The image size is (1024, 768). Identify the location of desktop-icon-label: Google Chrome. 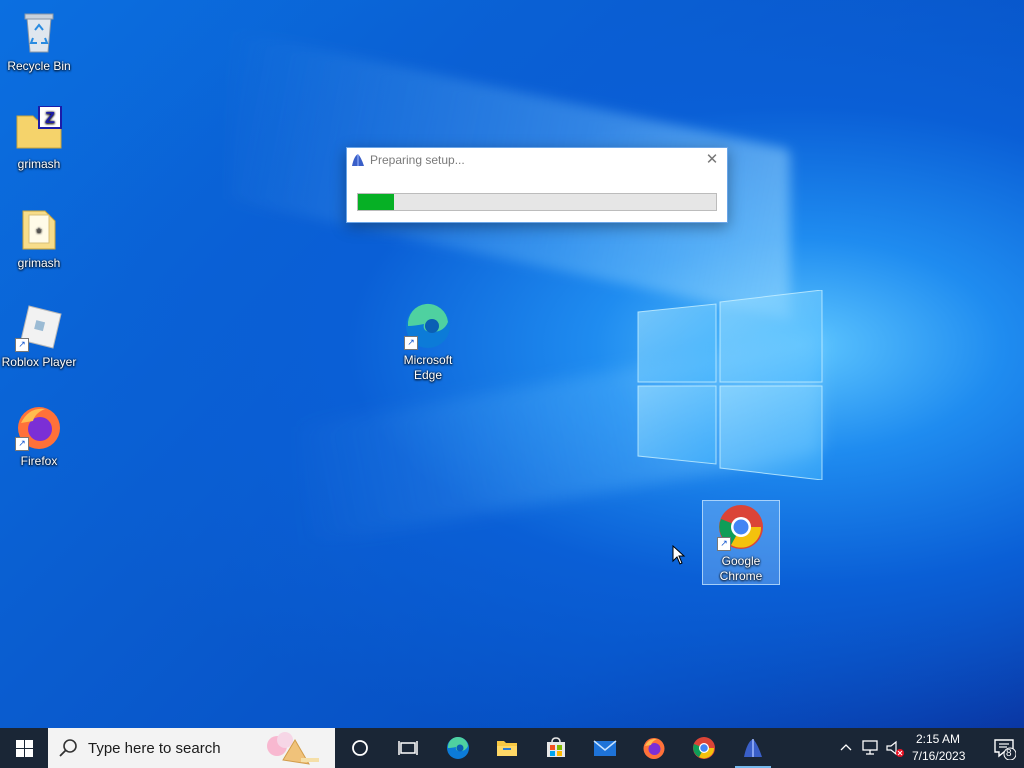
(741, 568).